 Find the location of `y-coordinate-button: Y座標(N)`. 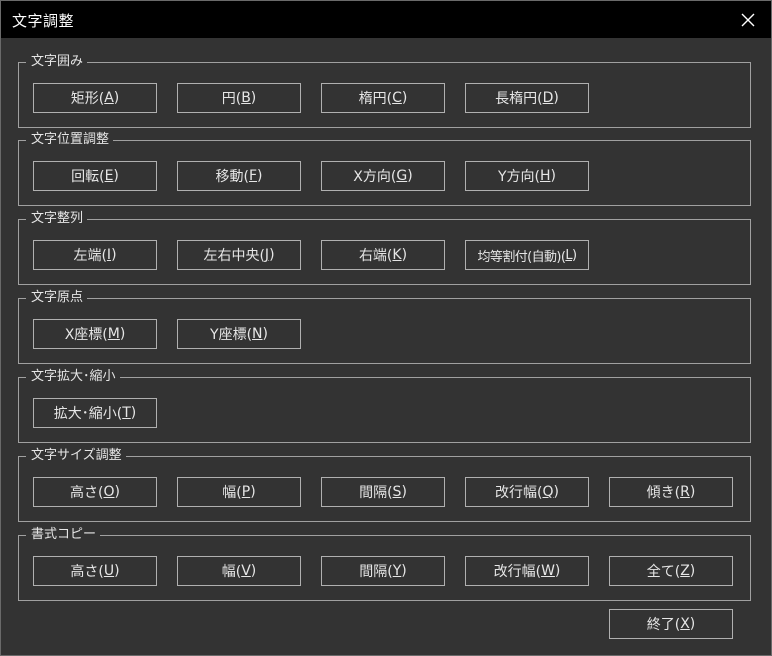

y-coordinate-button: Y座標(N) is located at coordinates (239, 334).